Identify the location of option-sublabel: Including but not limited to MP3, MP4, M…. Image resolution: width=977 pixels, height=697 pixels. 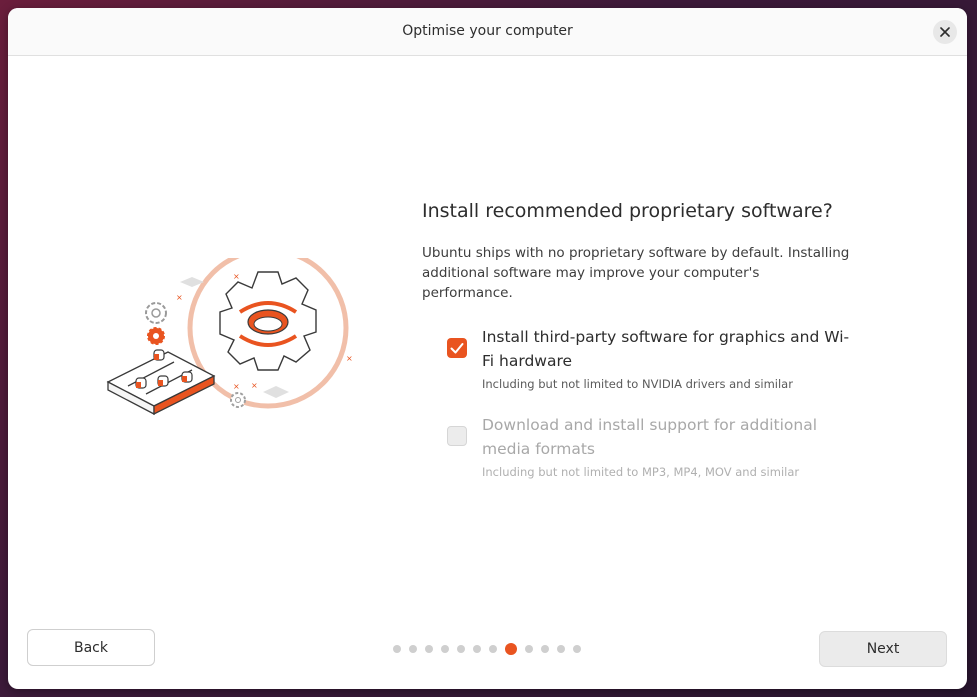
(641, 472).